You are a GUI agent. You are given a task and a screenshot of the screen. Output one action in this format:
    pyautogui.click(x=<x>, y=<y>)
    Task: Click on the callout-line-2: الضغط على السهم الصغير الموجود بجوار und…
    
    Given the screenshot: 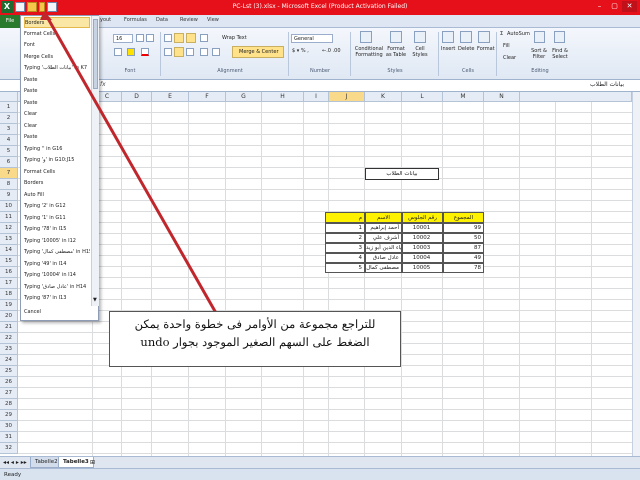 What is the action you would take?
    pyautogui.click(x=255, y=342)
    